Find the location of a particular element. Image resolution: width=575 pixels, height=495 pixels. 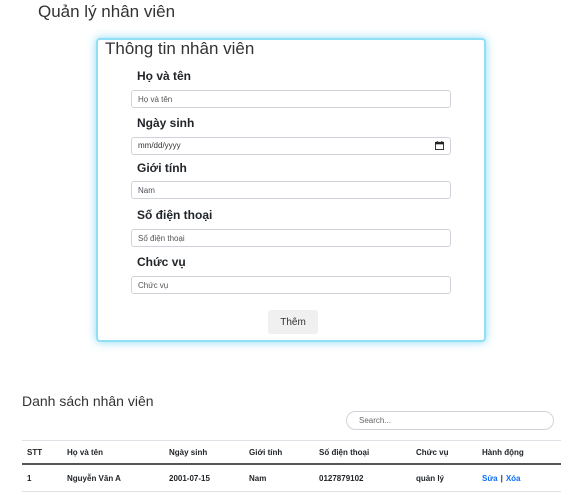

cell-phone: 0127879102 is located at coordinates (341, 478).